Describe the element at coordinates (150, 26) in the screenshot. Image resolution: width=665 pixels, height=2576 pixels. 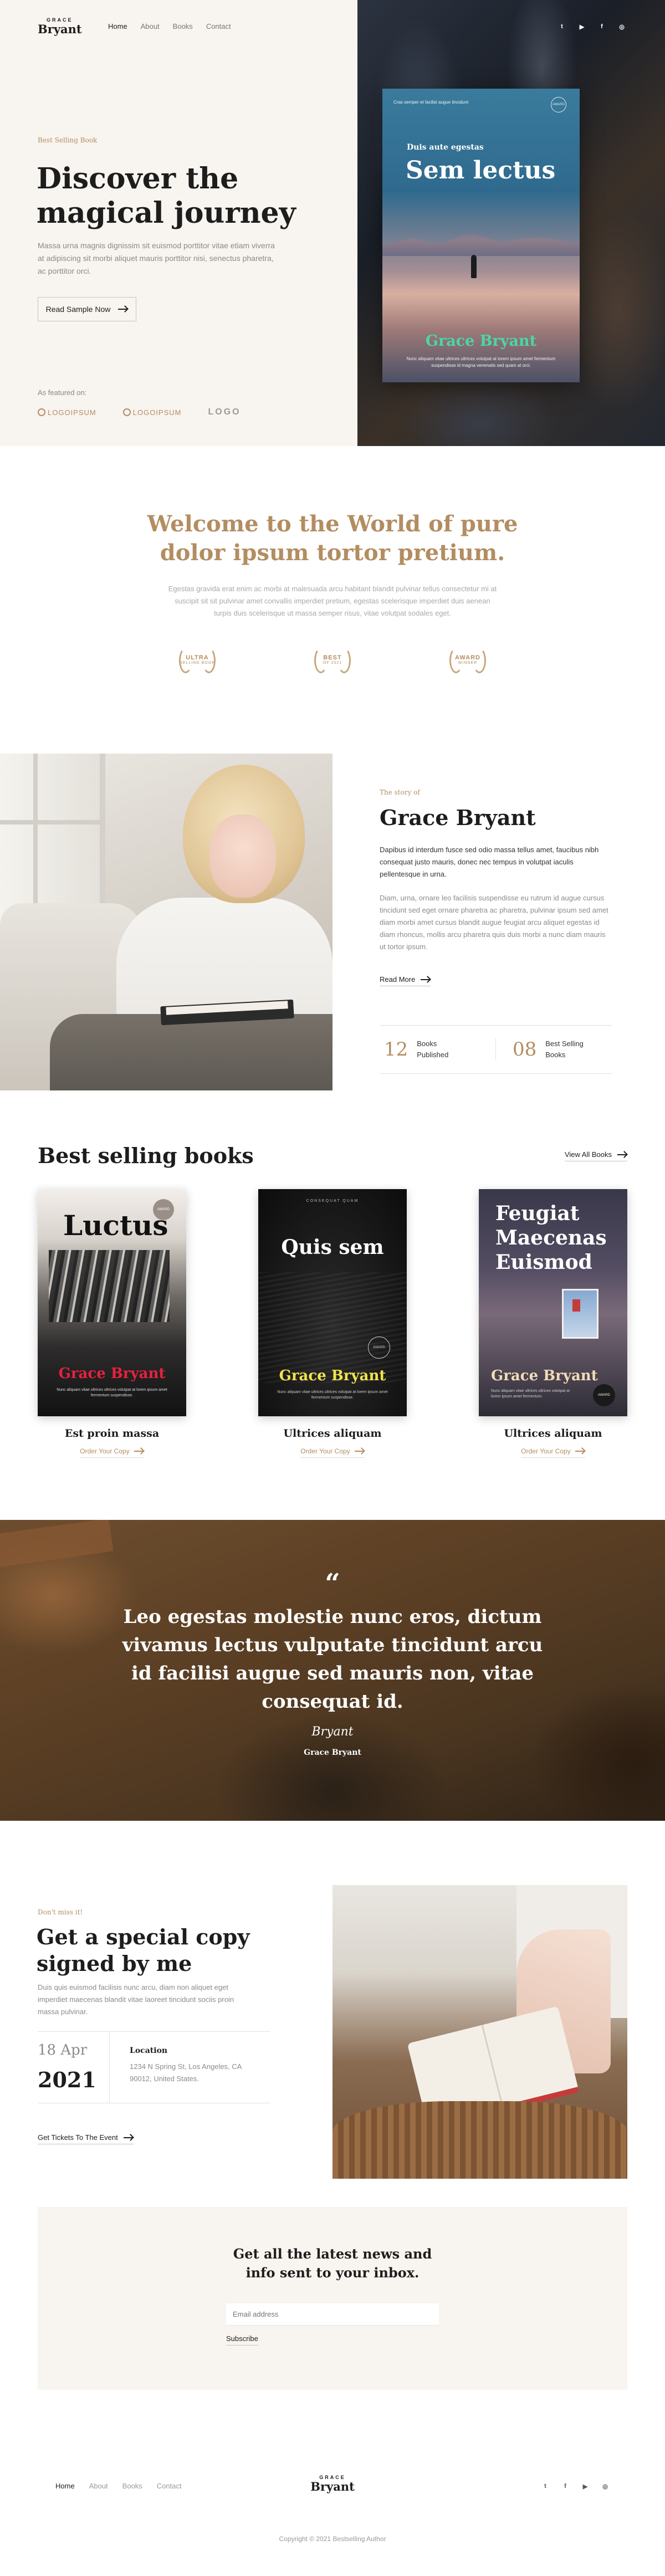
I see `nav-about: About` at that location.